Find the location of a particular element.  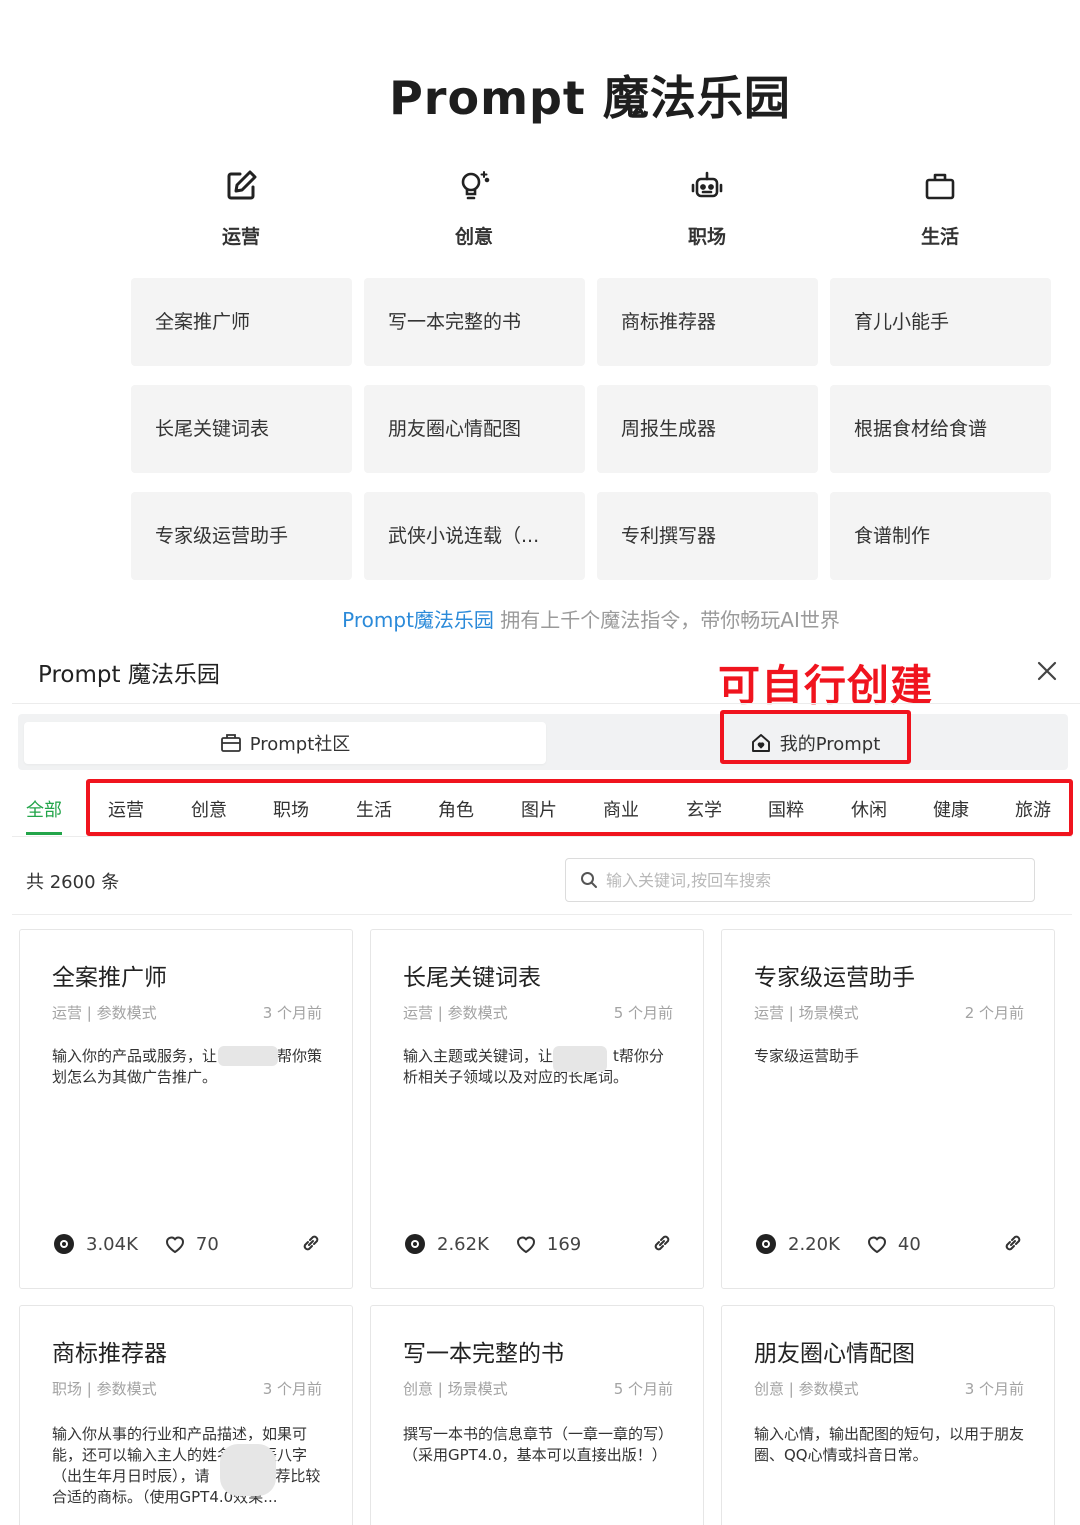

active-tab-indicator is located at coordinates (44, 833).